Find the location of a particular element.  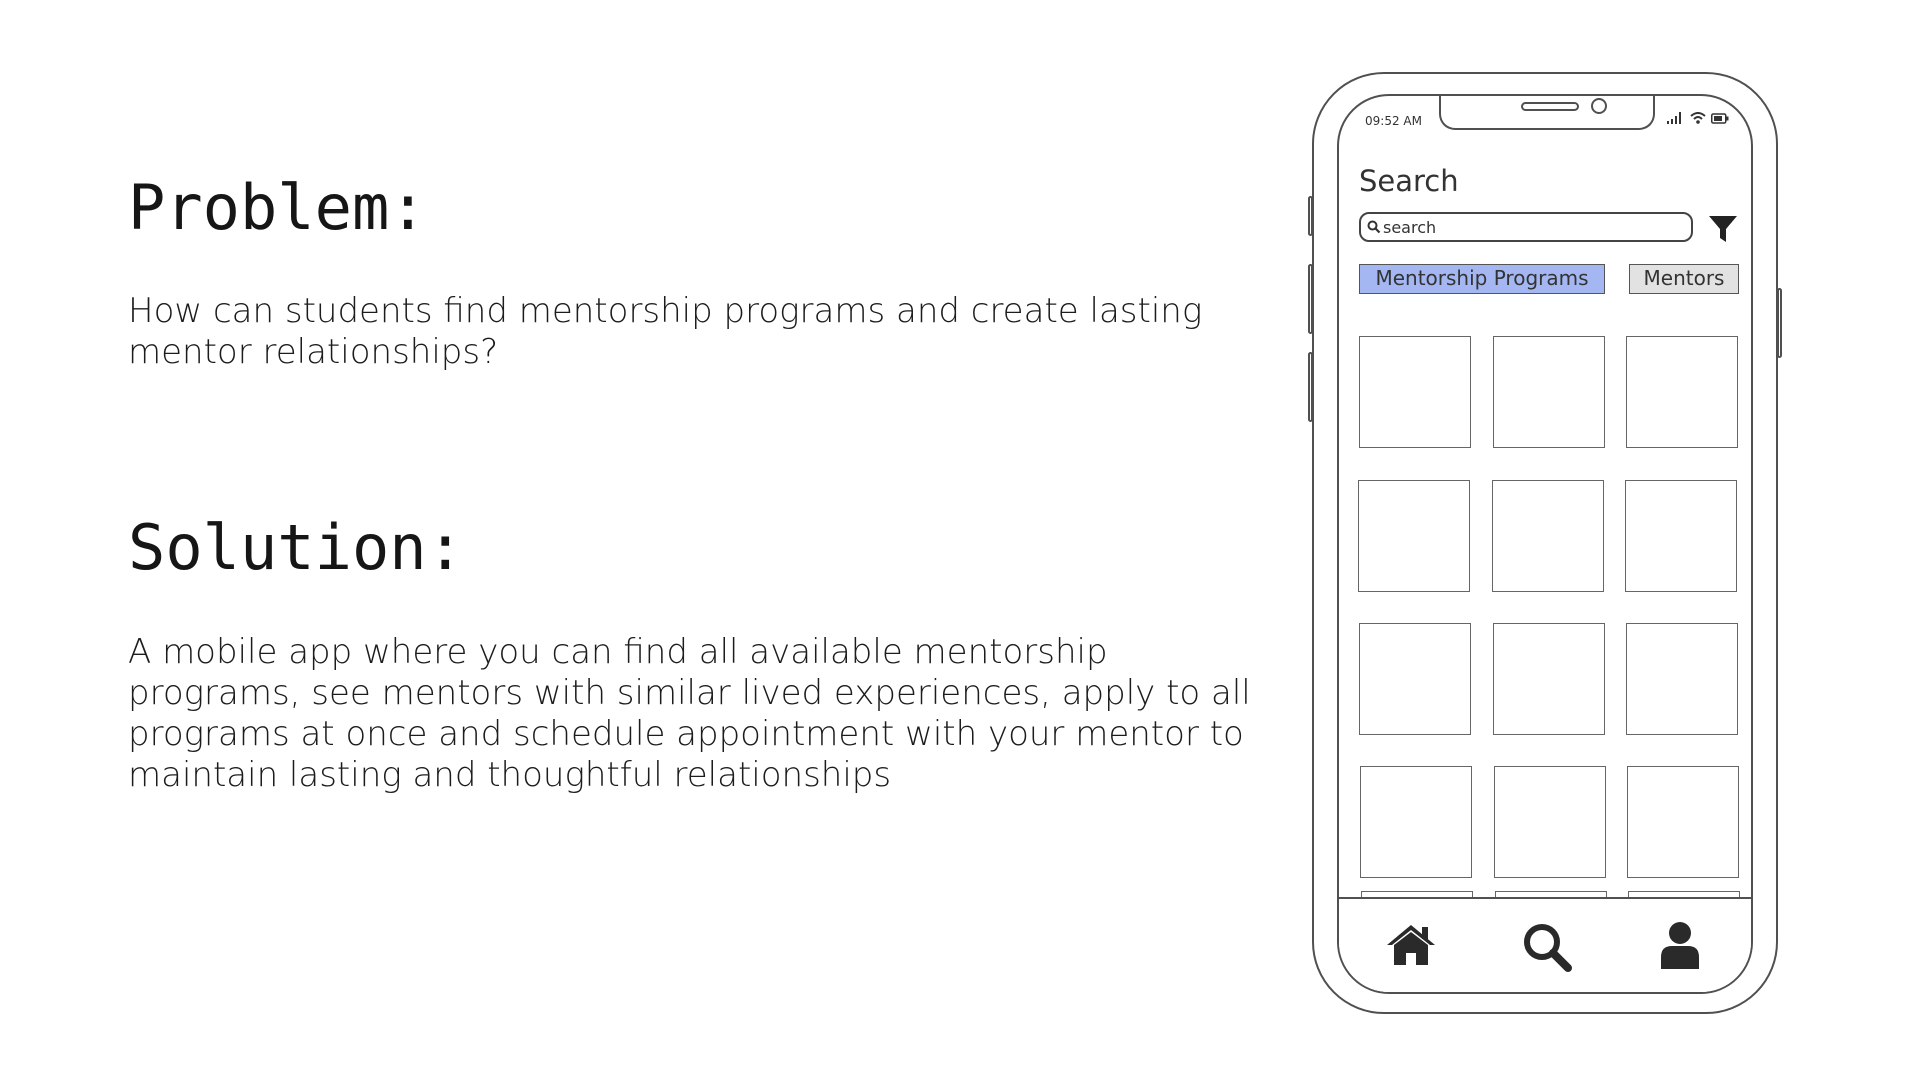

search-input: search is located at coordinates (1526, 227).